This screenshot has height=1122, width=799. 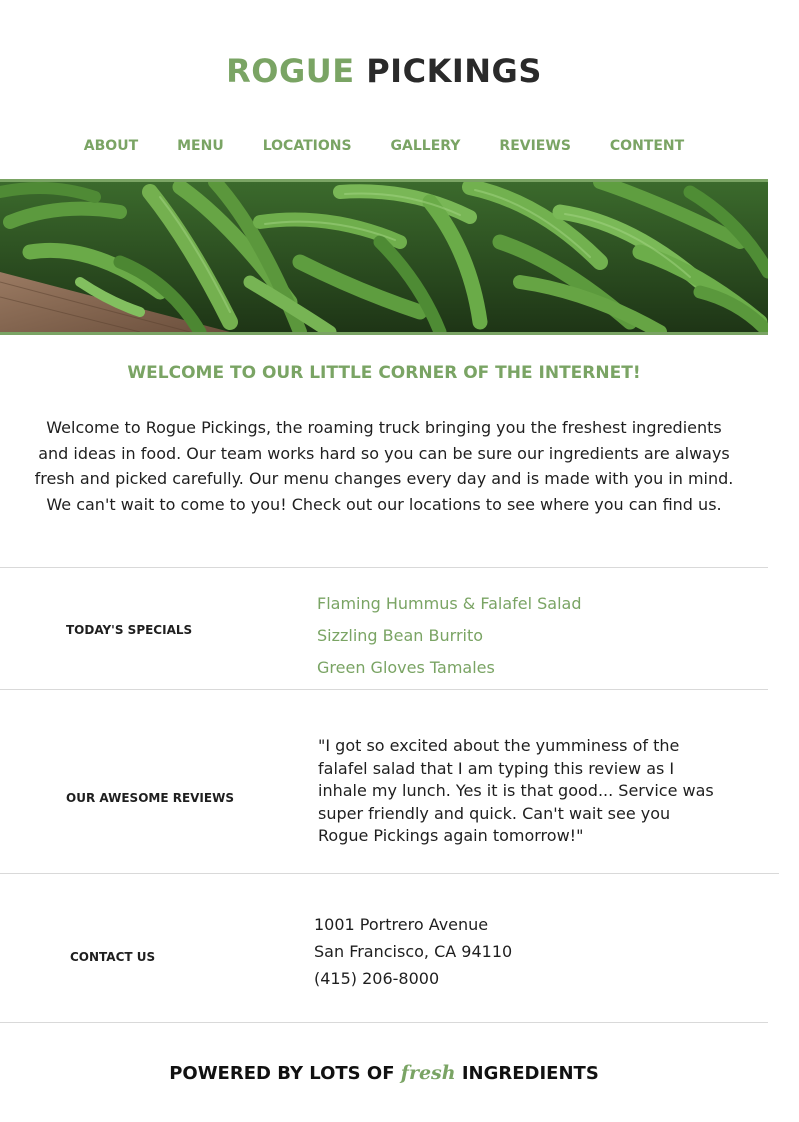 What do you see at coordinates (426, 146) in the screenshot?
I see `nav-gallery: GALLERY` at bounding box center [426, 146].